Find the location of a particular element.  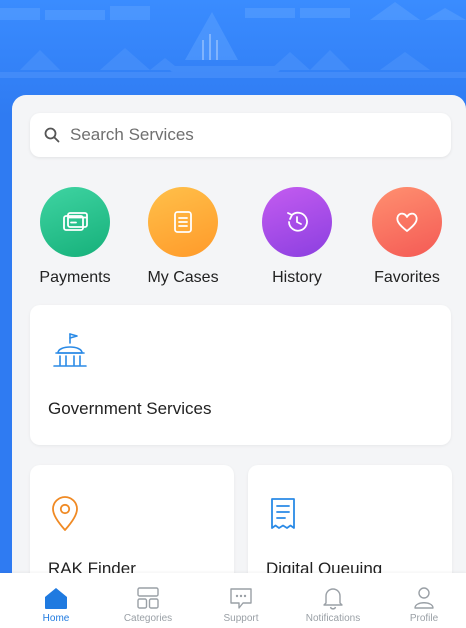

quick-action-history: History is located at coordinates (297, 237).